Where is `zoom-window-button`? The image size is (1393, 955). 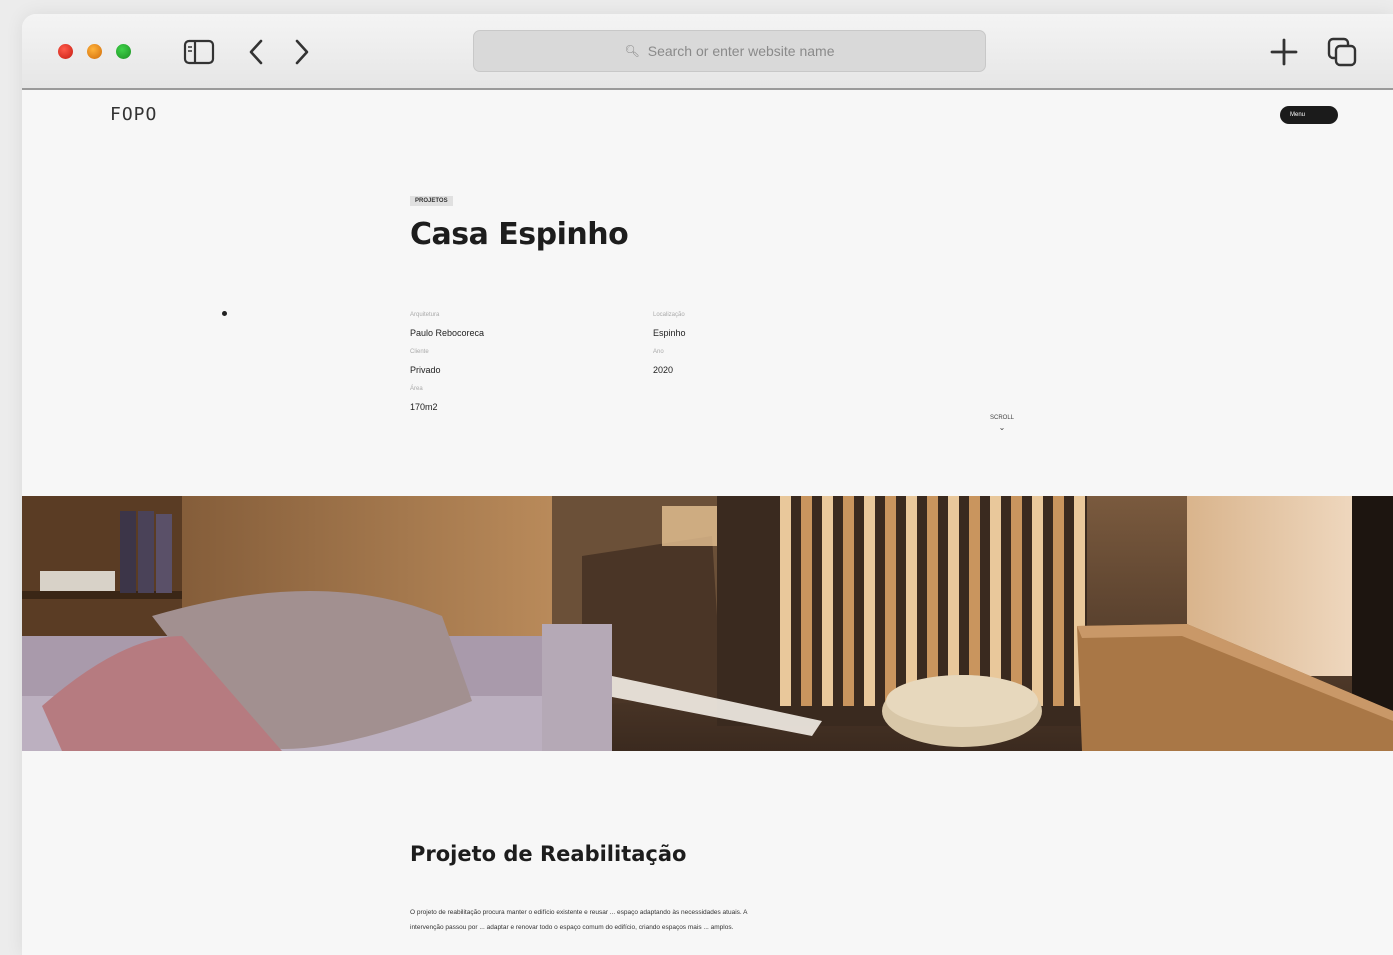
zoom-window-button is located at coordinates (123, 51).